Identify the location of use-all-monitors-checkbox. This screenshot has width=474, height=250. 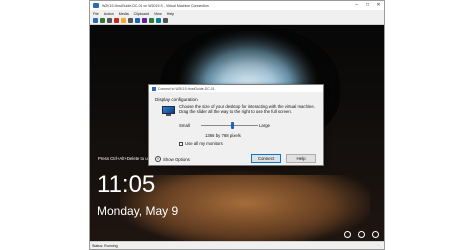
(181, 143).